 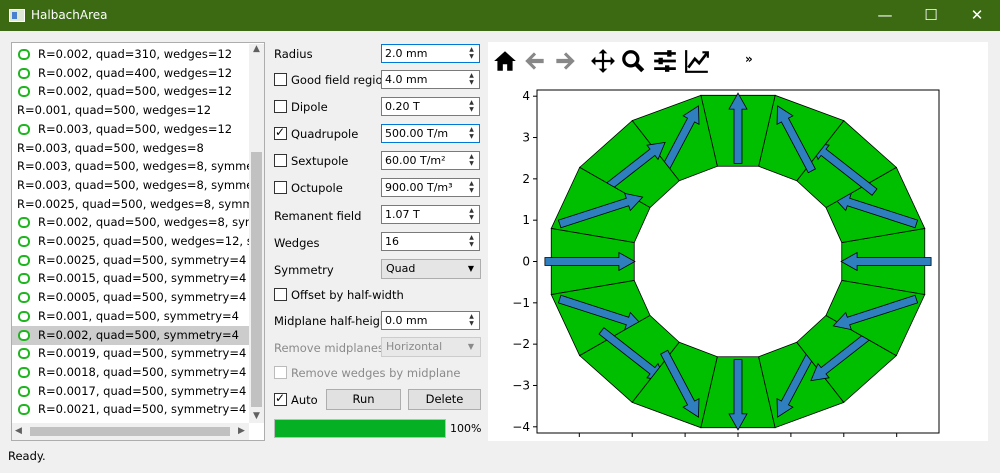 I want to click on edit-axis-icon, so click(x=697, y=61).